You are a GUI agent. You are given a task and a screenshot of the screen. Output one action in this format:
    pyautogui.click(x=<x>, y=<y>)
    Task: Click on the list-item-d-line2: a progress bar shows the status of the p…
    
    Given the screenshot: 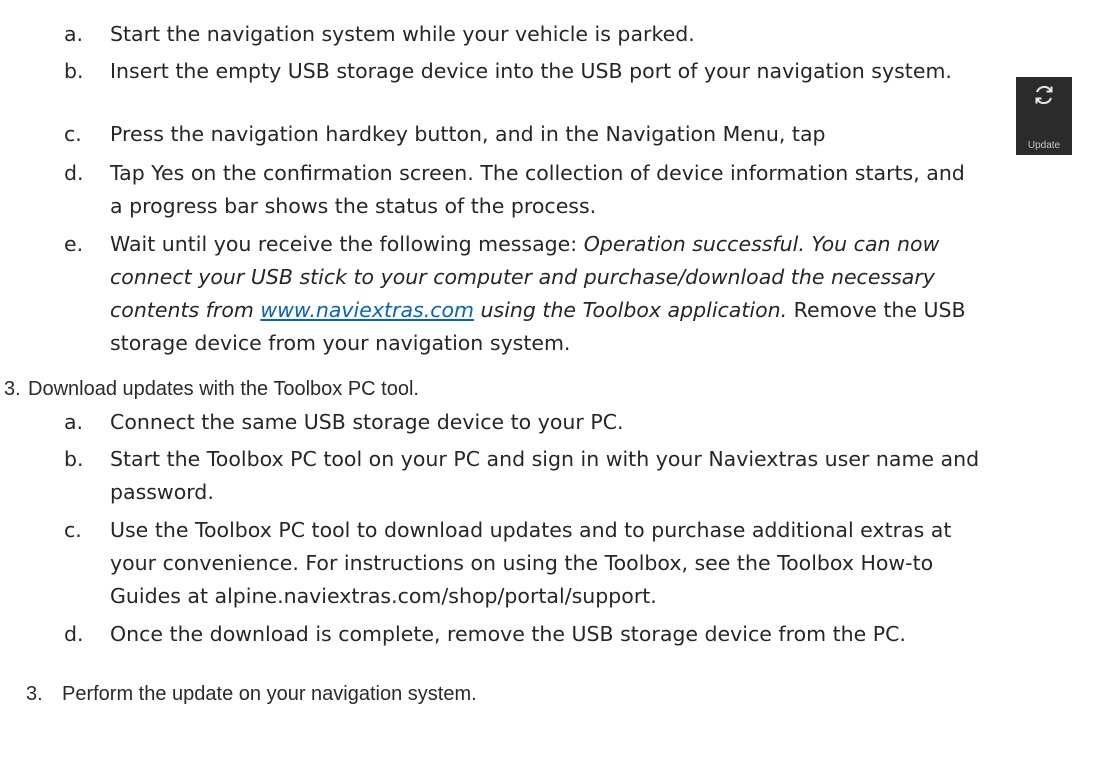 What is the action you would take?
    pyautogui.click(x=353, y=206)
    